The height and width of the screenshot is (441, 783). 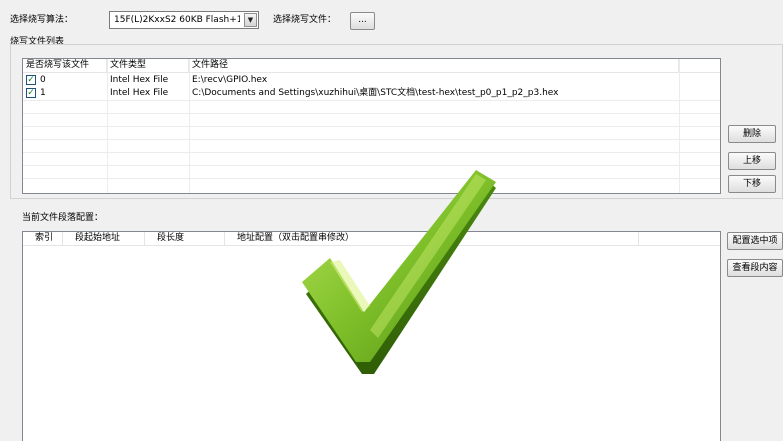 I want to click on checkmark-icon, so click(x=399, y=272).